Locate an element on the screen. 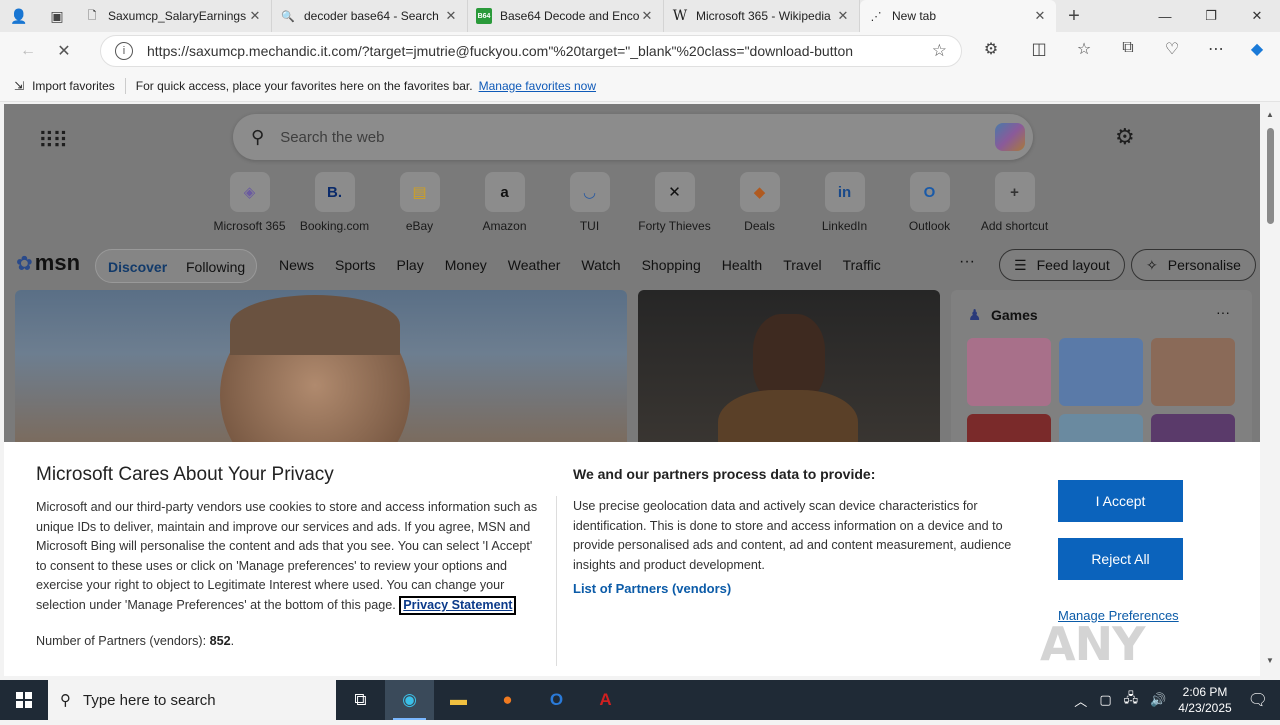 The image size is (1280, 725). msn-link-watch: Watch is located at coordinates (600, 265).